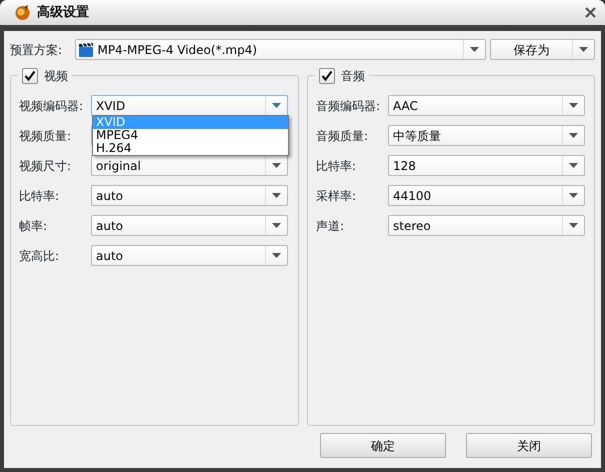  What do you see at coordinates (39, 256) in the screenshot?
I see `field-label: 宽高比:` at bounding box center [39, 256].